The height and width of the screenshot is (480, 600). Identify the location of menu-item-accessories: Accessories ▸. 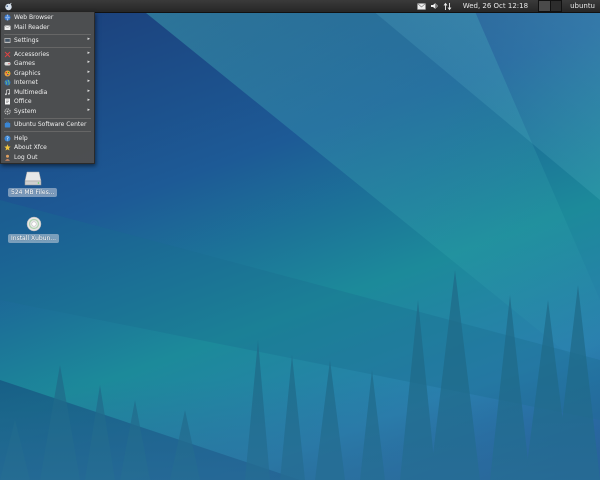
(47, 55).